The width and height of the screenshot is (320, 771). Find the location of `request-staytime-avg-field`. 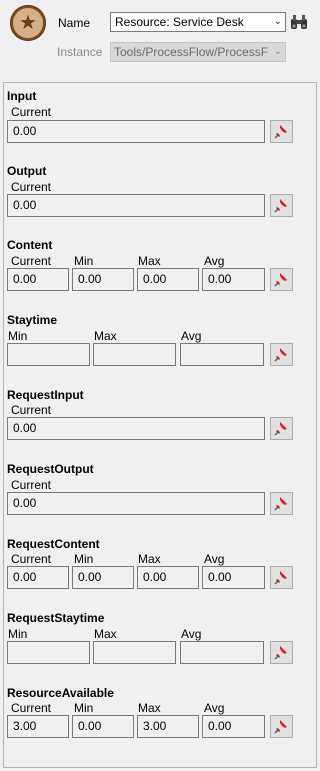

request-staytime-avg-field is located at coordinates (222, 652).